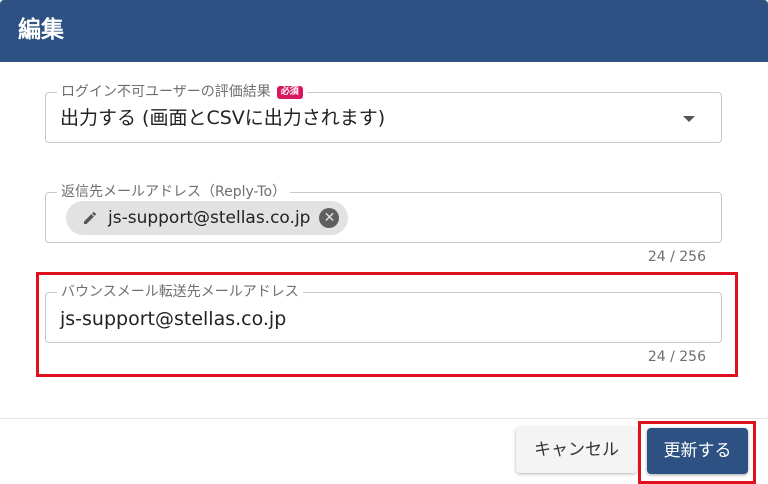  I want to click on login-disabled-eval-select: ログイン不可ユーザーの評価結果 必須 出力する (画面とCSVに出力されます), so click(383, 113).